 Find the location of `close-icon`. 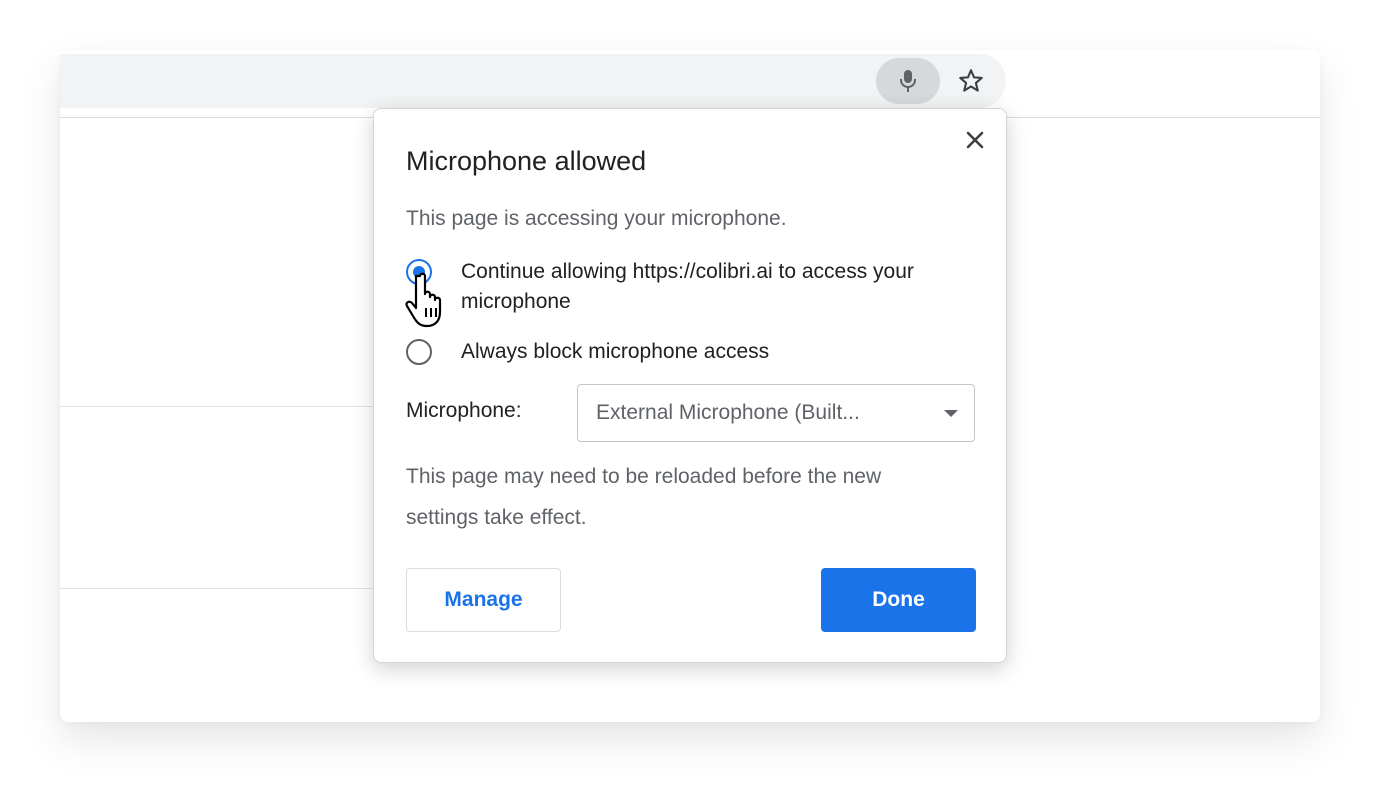

close-icon is located at coordinates (975, 140).